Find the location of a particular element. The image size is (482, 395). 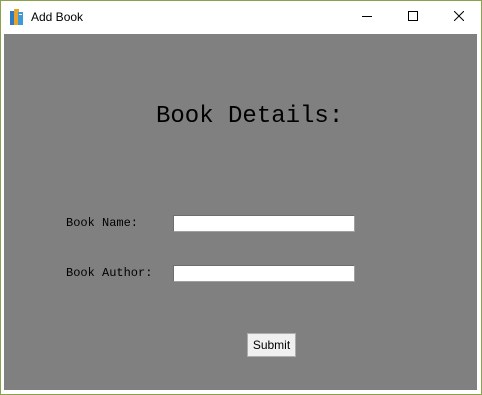

window-title: Add Book is located at coordinates (57, 17).